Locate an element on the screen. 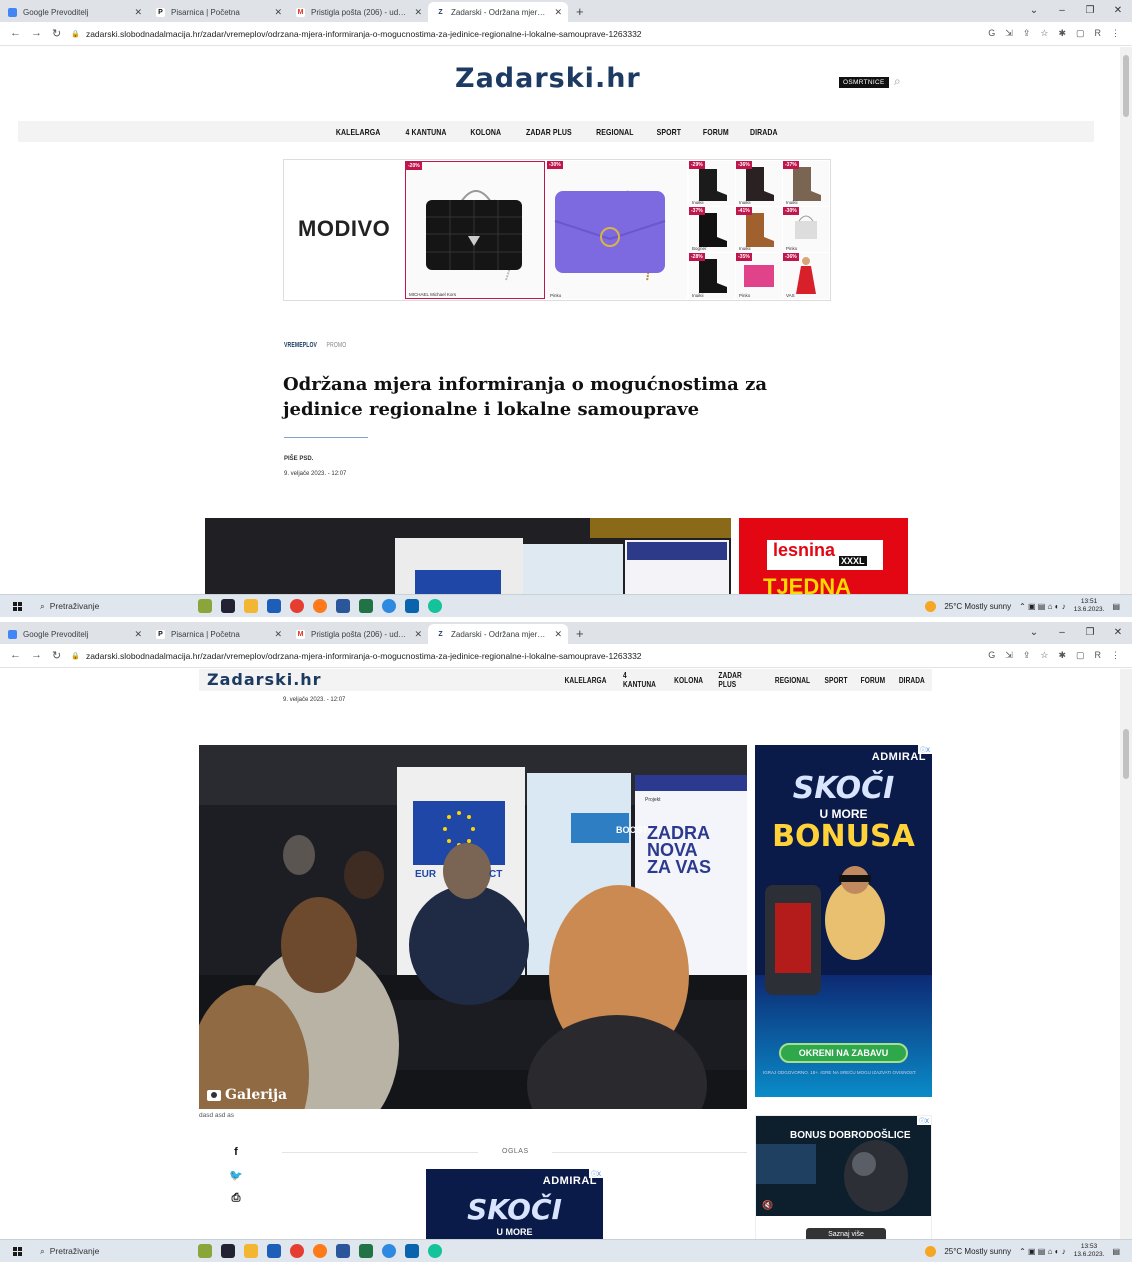 Image resolution: width=1132 pixels, height=1263 pixels. new-tab-button: + is located at coordinates (580, 12).